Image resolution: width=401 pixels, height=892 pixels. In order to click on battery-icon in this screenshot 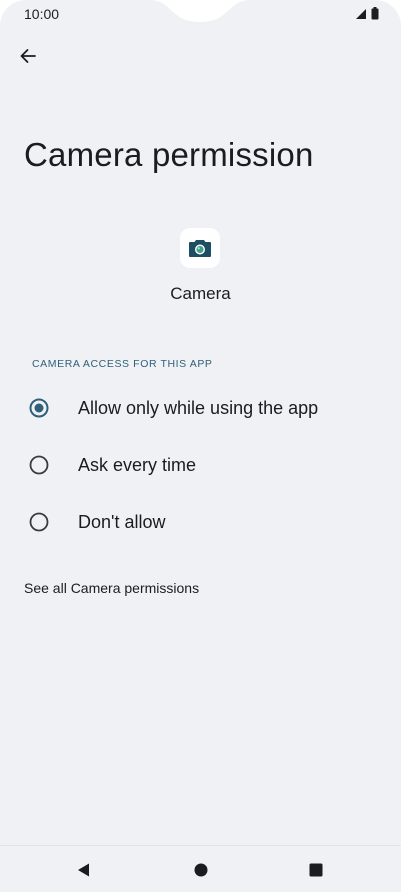, I will do `click(375, 13)`.